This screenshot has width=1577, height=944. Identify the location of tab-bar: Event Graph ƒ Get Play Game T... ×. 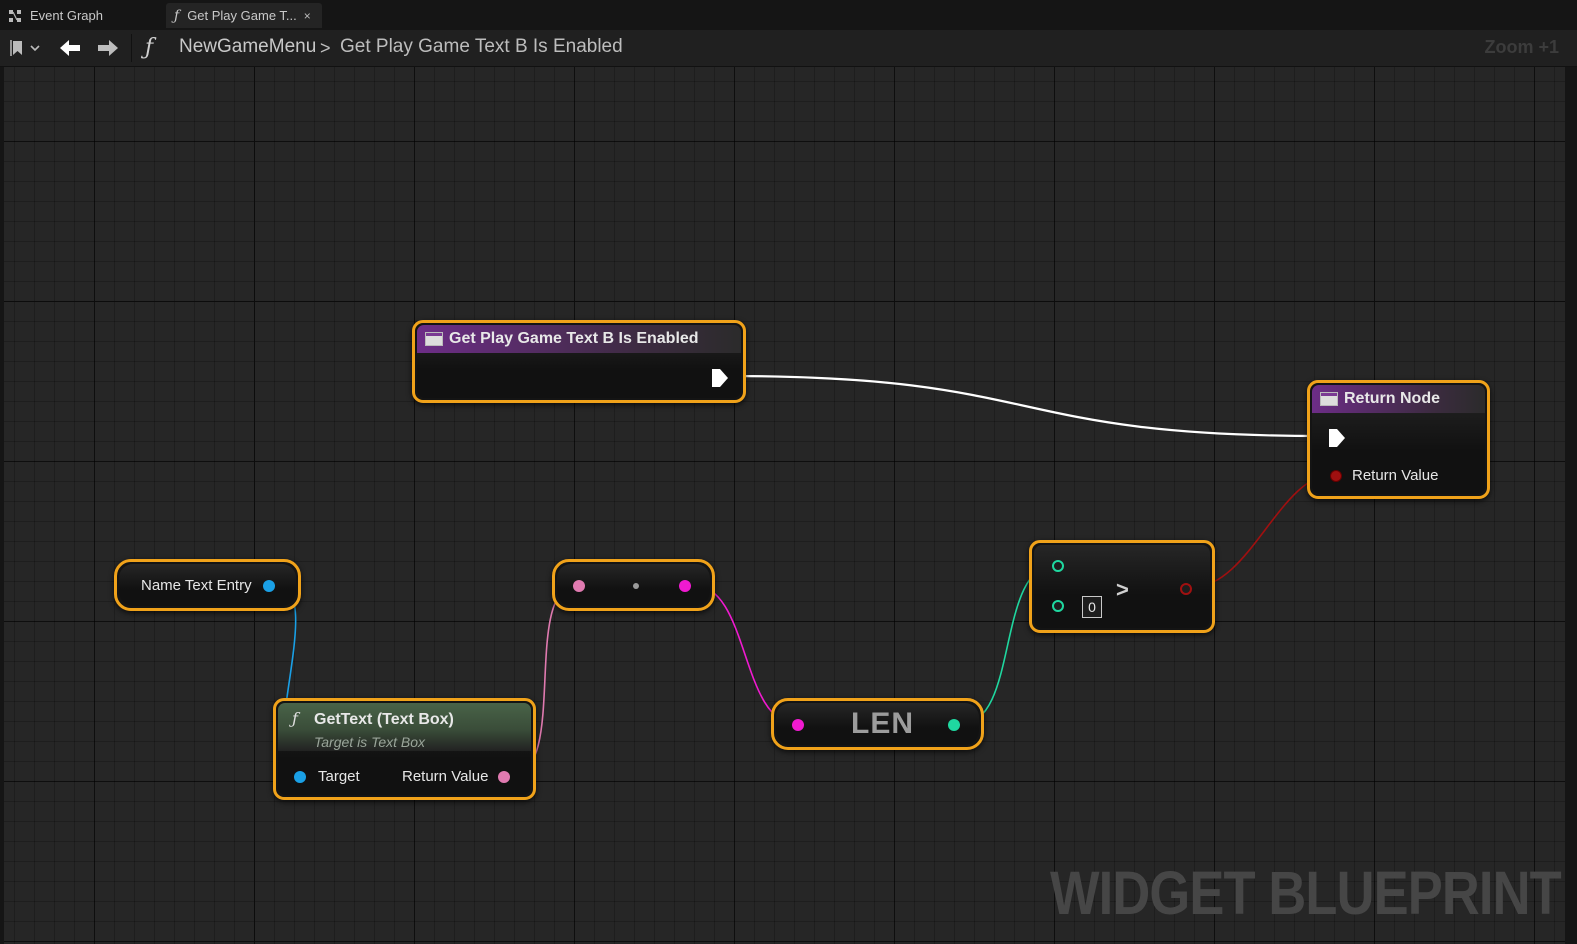
(788, 15).